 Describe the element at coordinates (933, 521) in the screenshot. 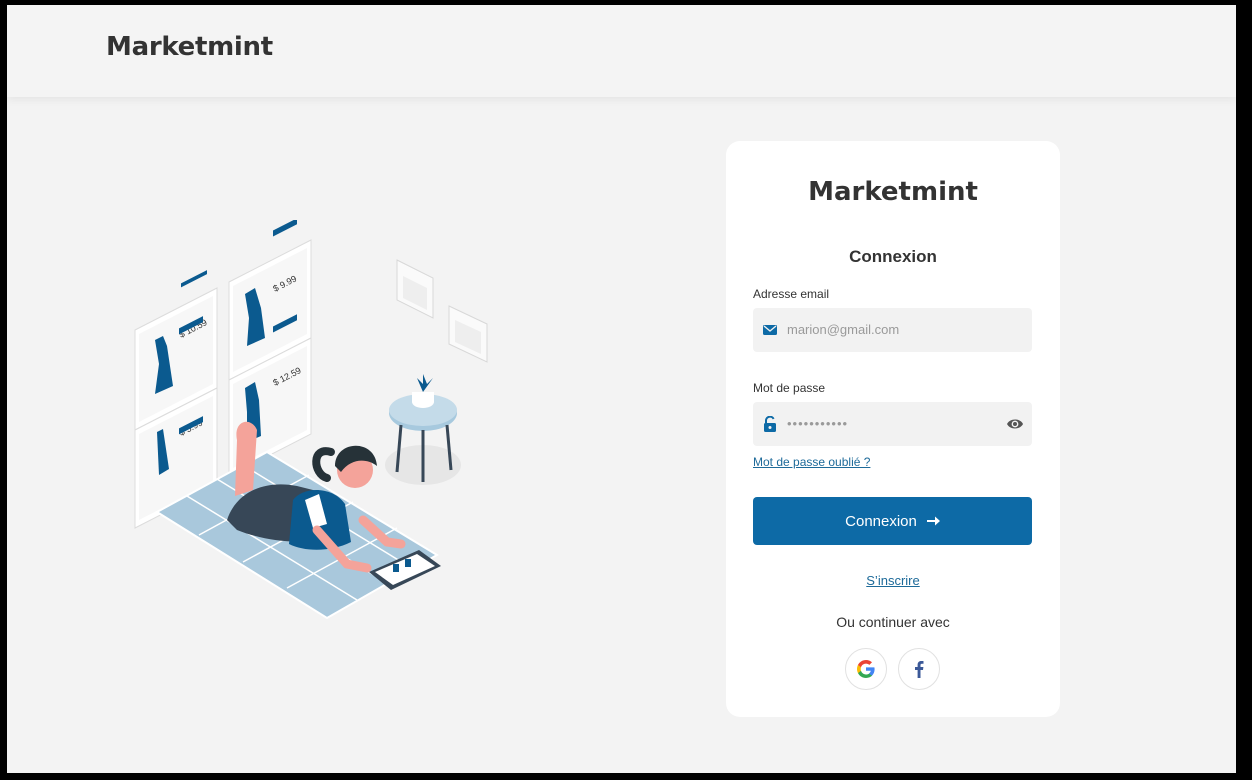

I see `arrow-right-icon` at that location.